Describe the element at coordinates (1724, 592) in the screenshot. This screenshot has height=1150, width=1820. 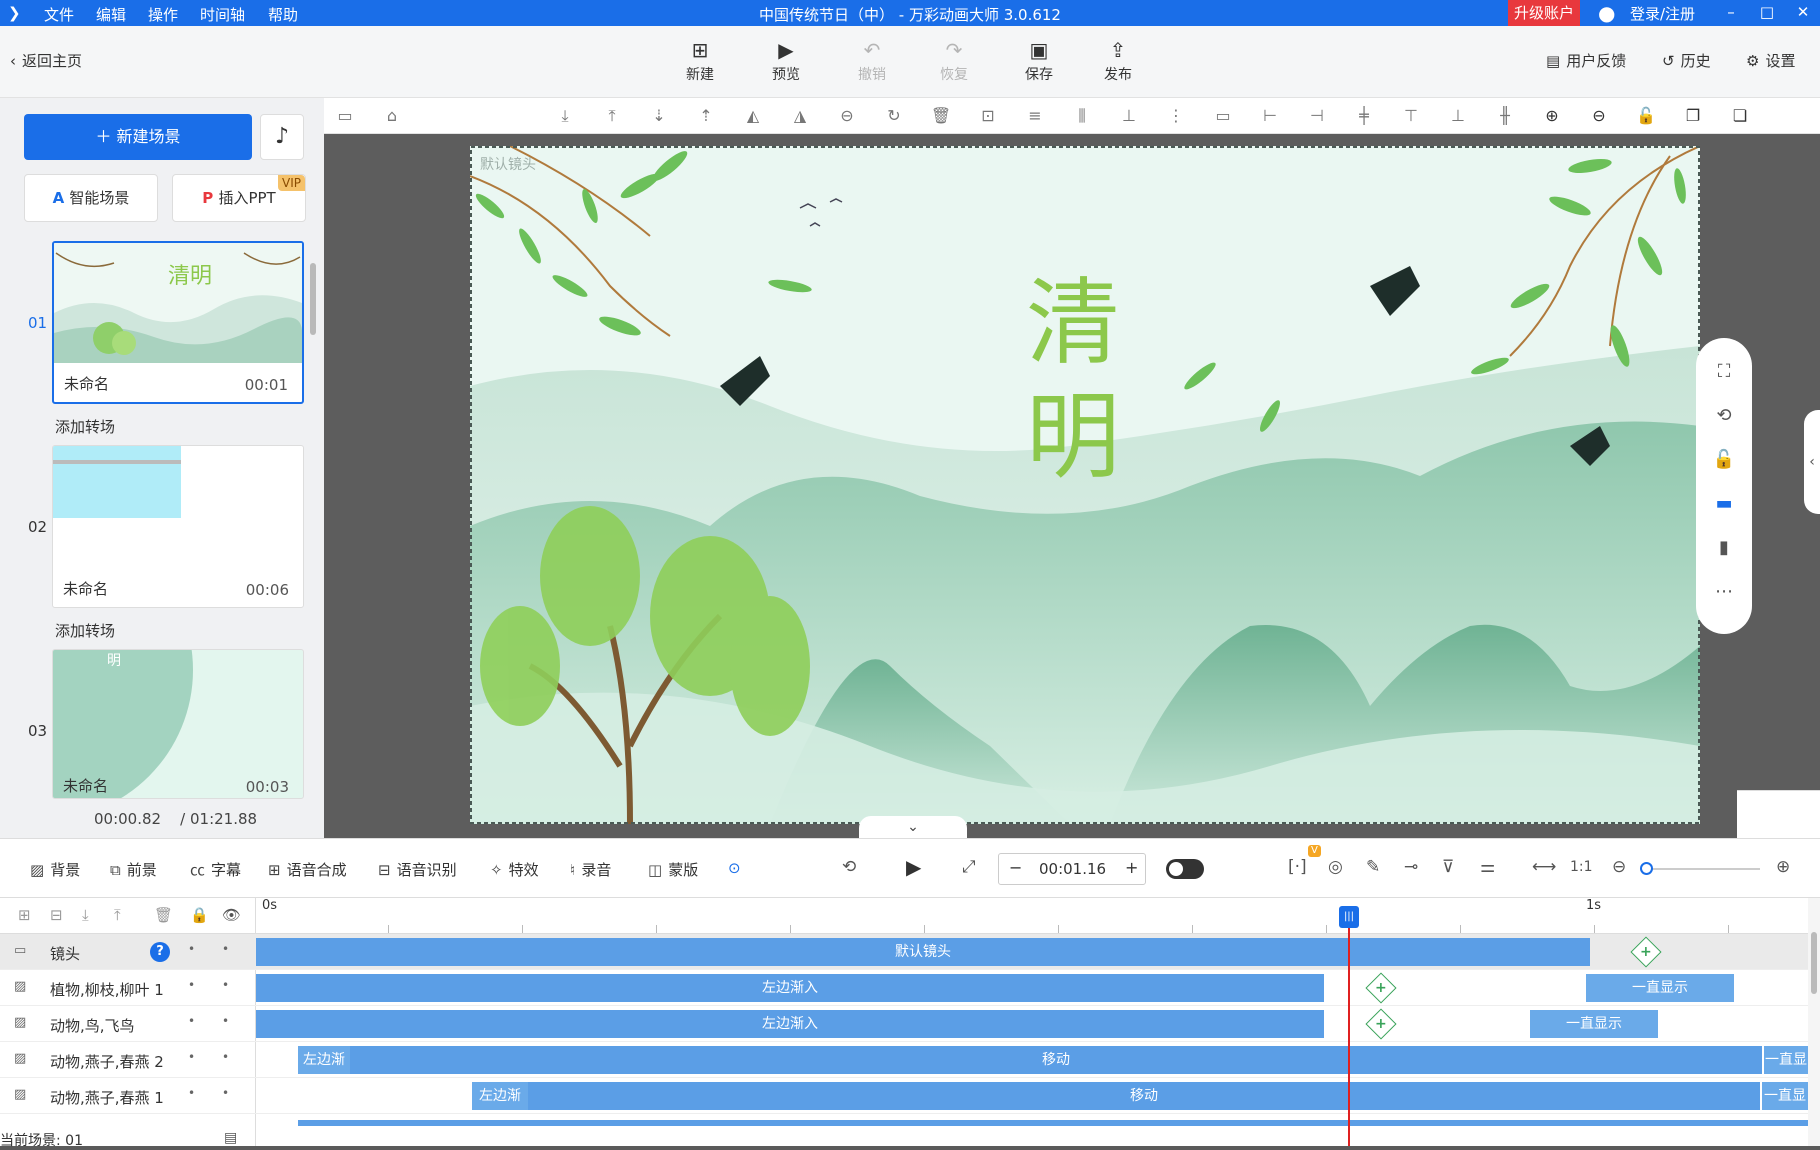
I see `more-icon: ⋯` at that location.